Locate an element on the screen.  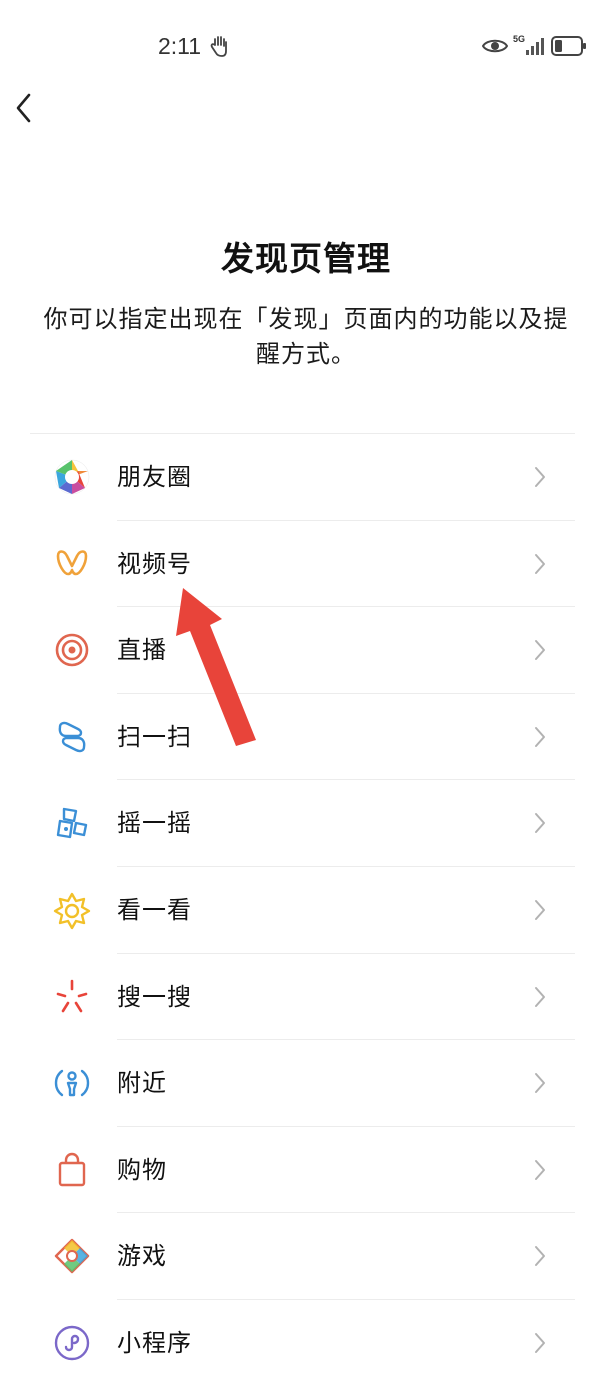
list-item-moments: 朋友圈 is located at coordinates (306, 477).